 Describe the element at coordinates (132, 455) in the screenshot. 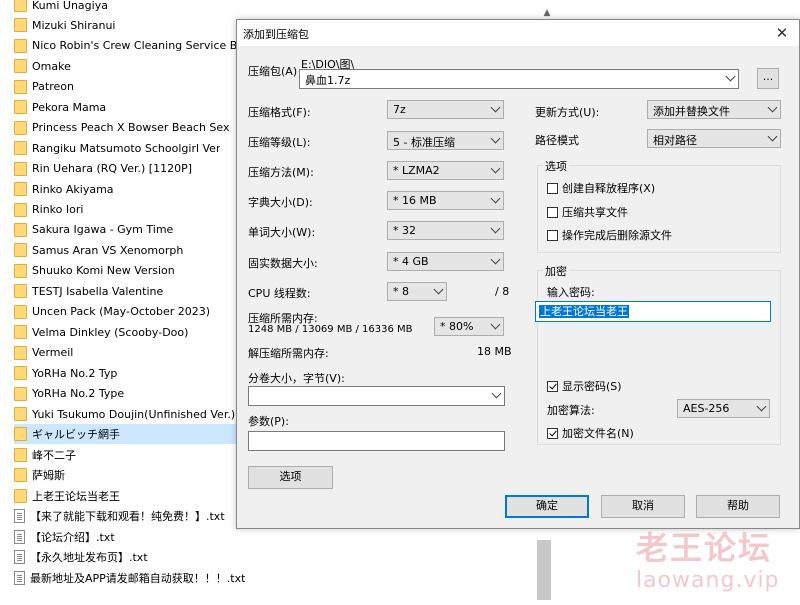

I see `folder-item: 峰不二子` at that location.